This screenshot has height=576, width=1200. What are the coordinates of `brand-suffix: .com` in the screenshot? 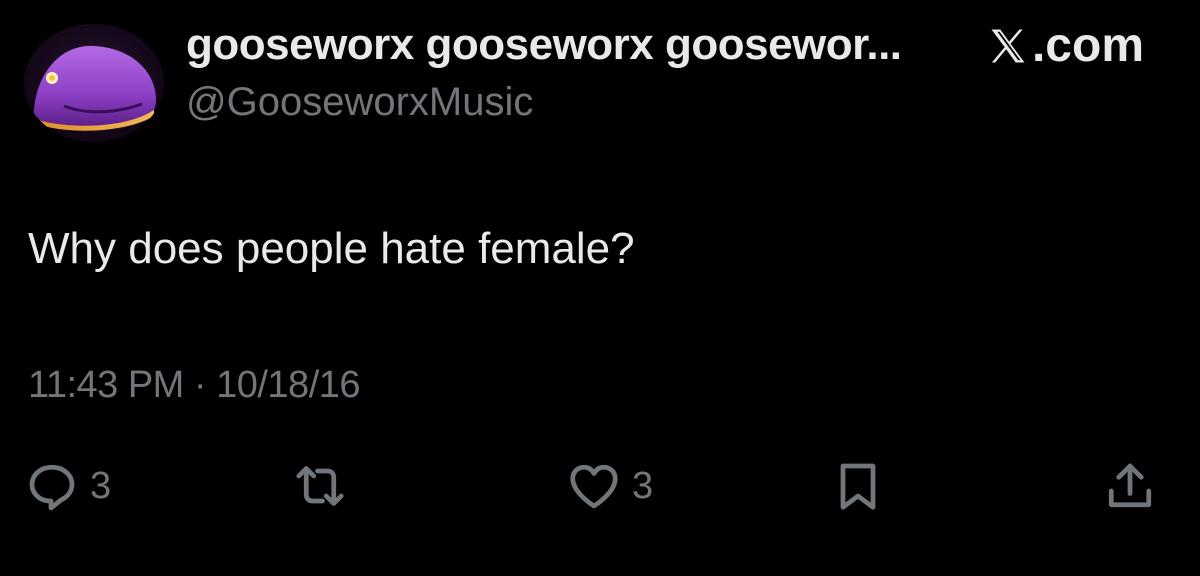 It's located at (1087, 45).